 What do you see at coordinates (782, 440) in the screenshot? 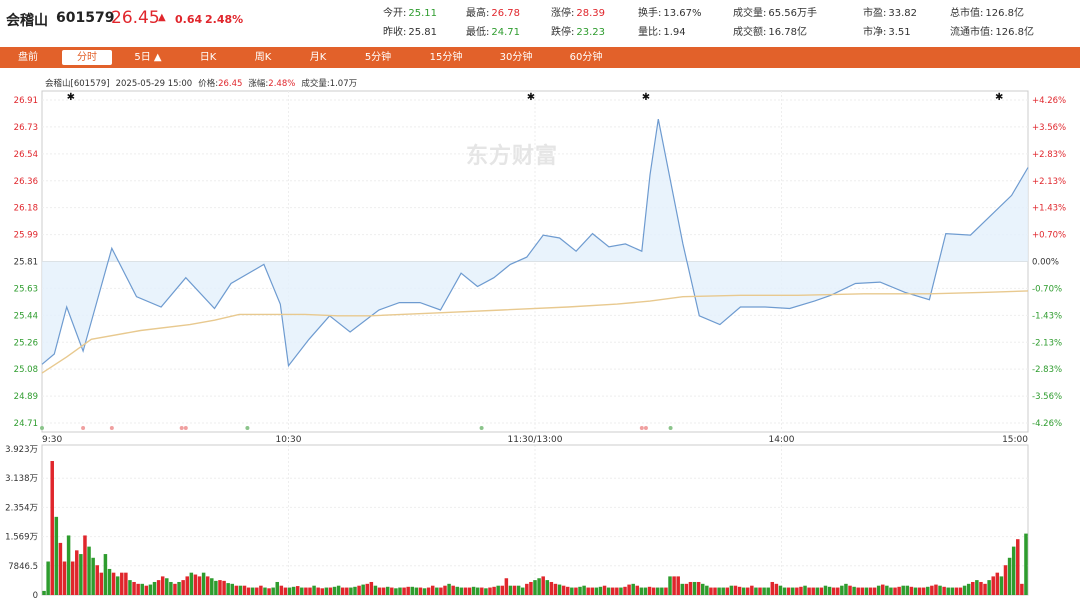
I see `time-tick-label: 14:00` at bounding box center [782, 440].